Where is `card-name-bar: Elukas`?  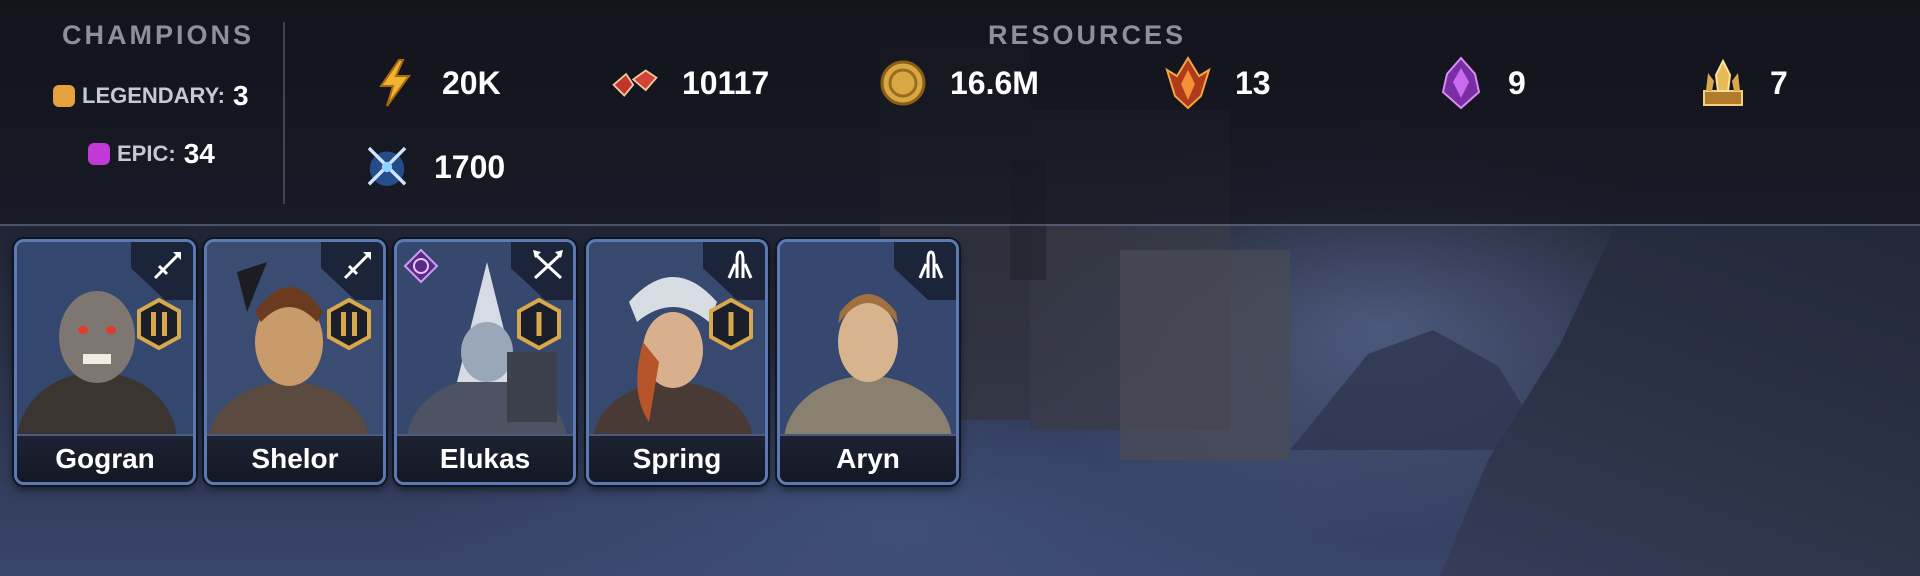
card-name-bar: Elukas is located at coordinates (485, 458).